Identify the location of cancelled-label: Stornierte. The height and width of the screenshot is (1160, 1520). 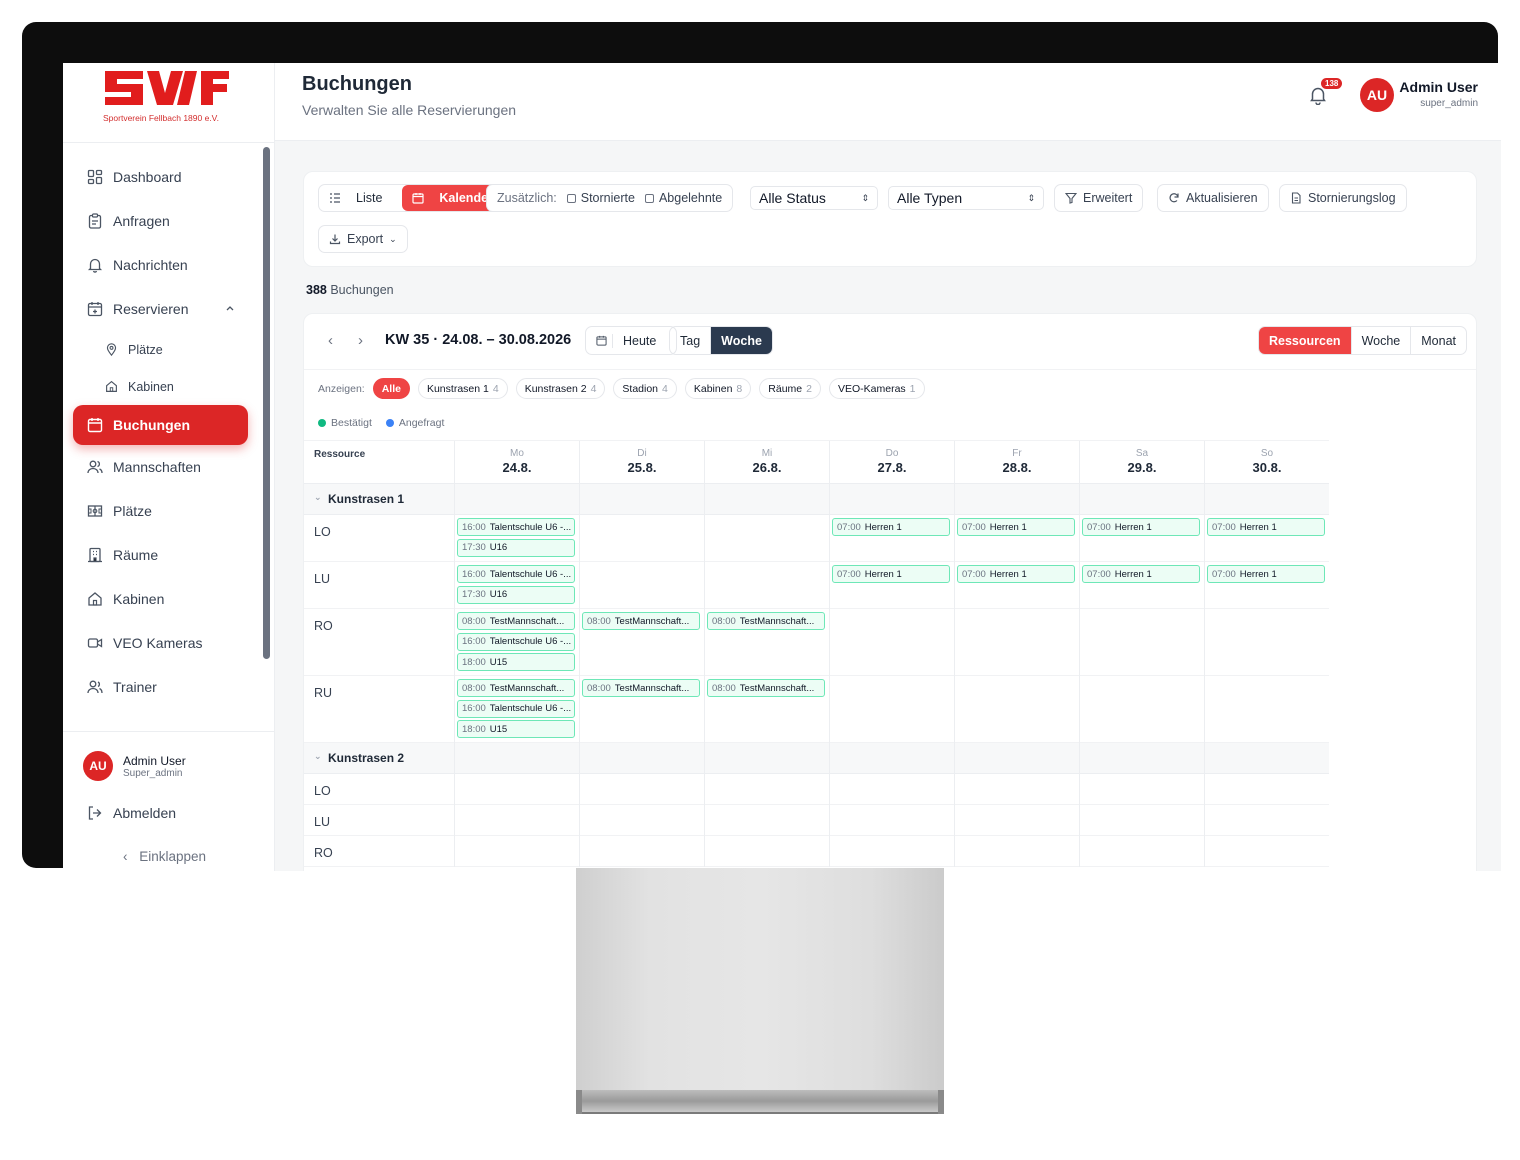
(608, 198).